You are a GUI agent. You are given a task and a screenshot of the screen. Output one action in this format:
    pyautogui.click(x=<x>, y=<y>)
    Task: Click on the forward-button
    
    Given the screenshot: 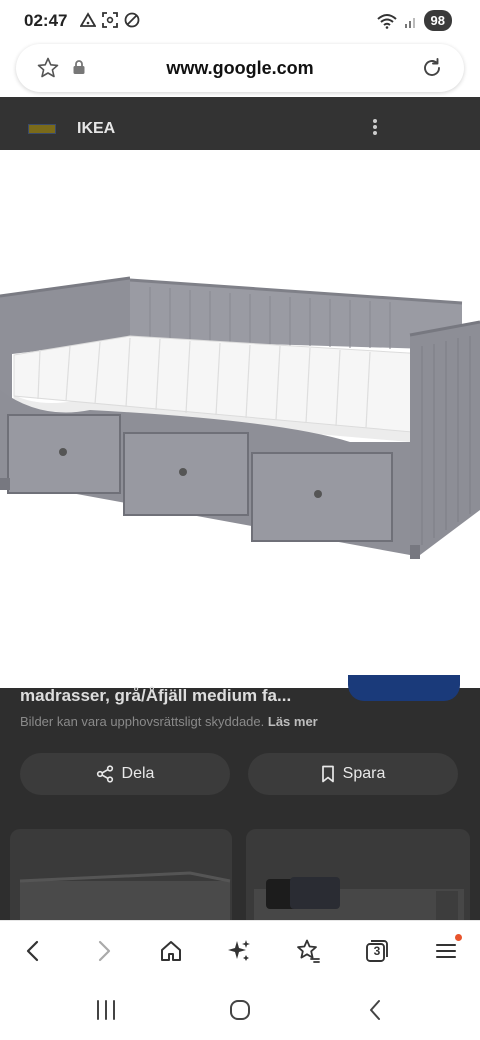 What is the action you would take?
    pyautogui.click(x=104, y=951)
    